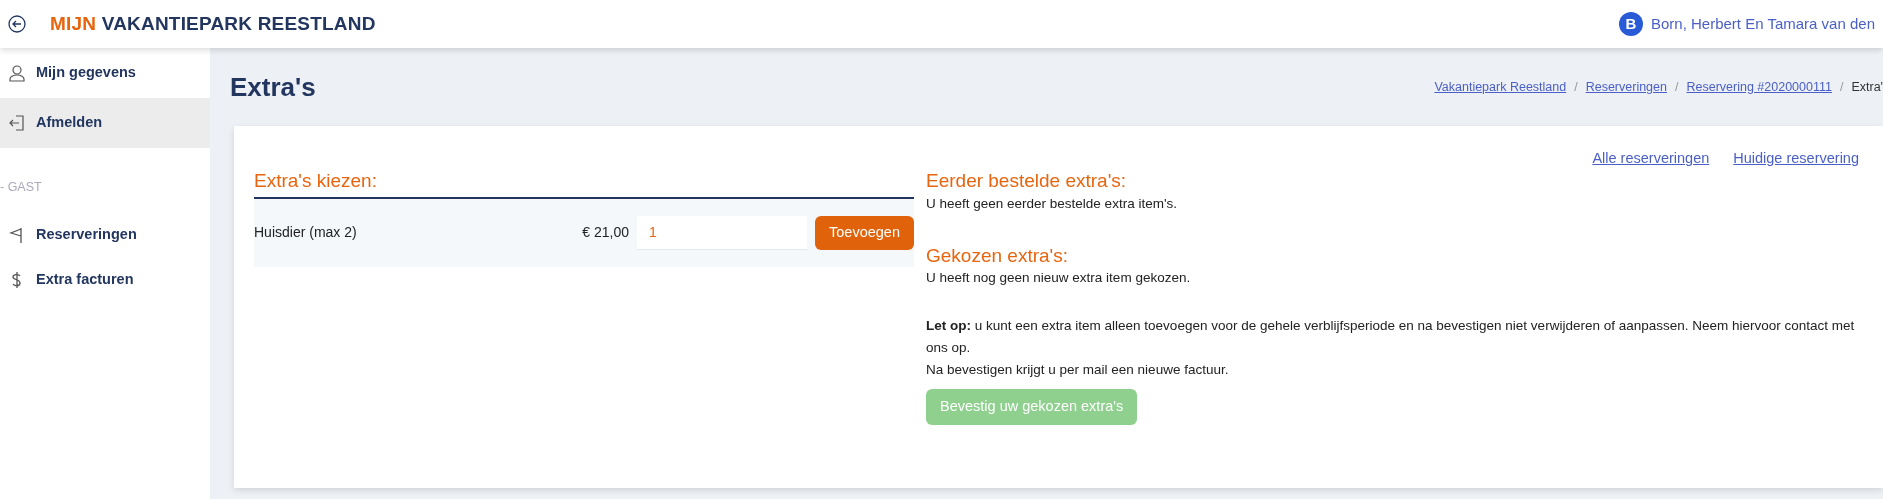 This screenshot has height=499, width=1883. What do you see at coordinates (1763, 24) in the screenshot?
I see `user-name: Born, Herbert En Tamara van den` at bounding box center [1763, 24].